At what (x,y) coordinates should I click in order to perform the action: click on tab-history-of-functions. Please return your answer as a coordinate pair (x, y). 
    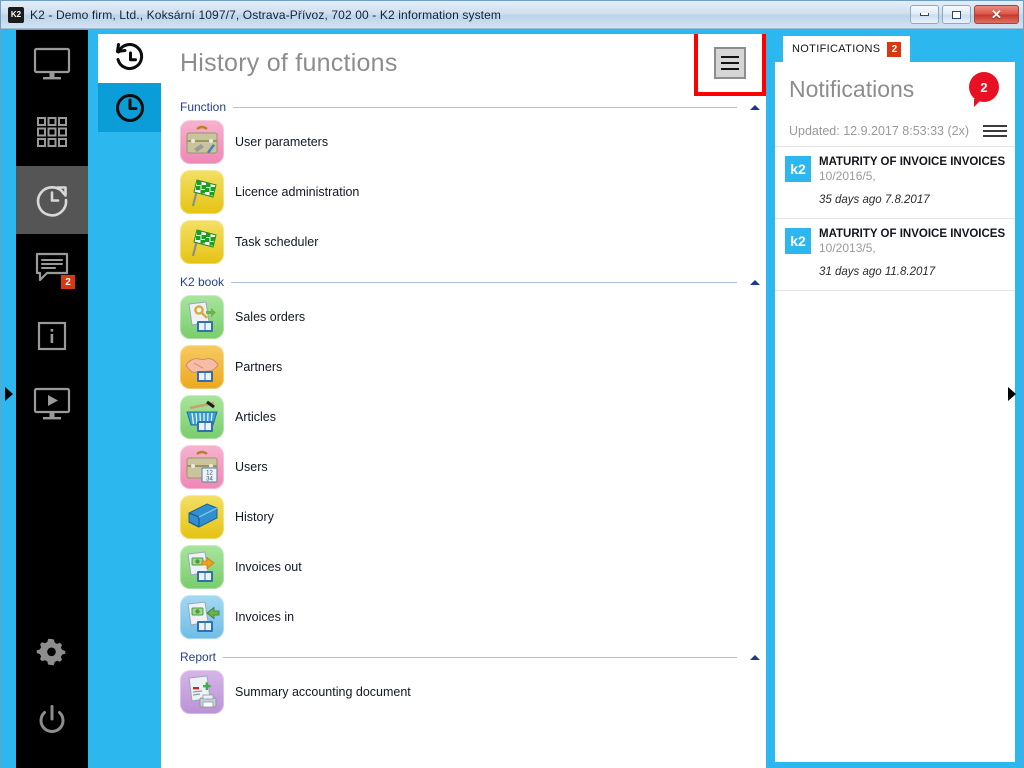
    Looking at the image, I should click on (129, 58).